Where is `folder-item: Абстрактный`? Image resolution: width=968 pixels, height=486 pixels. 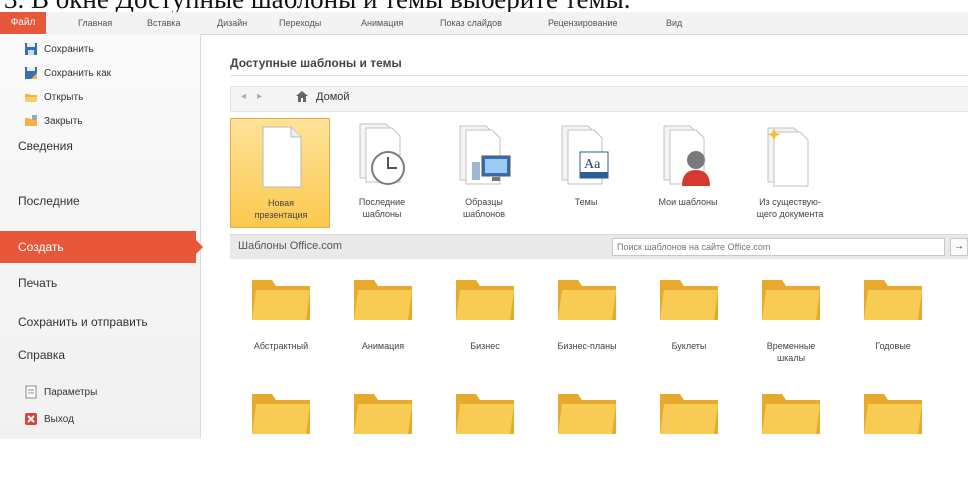 folder-item: Абстрактный is located at coordinates (281, 322).